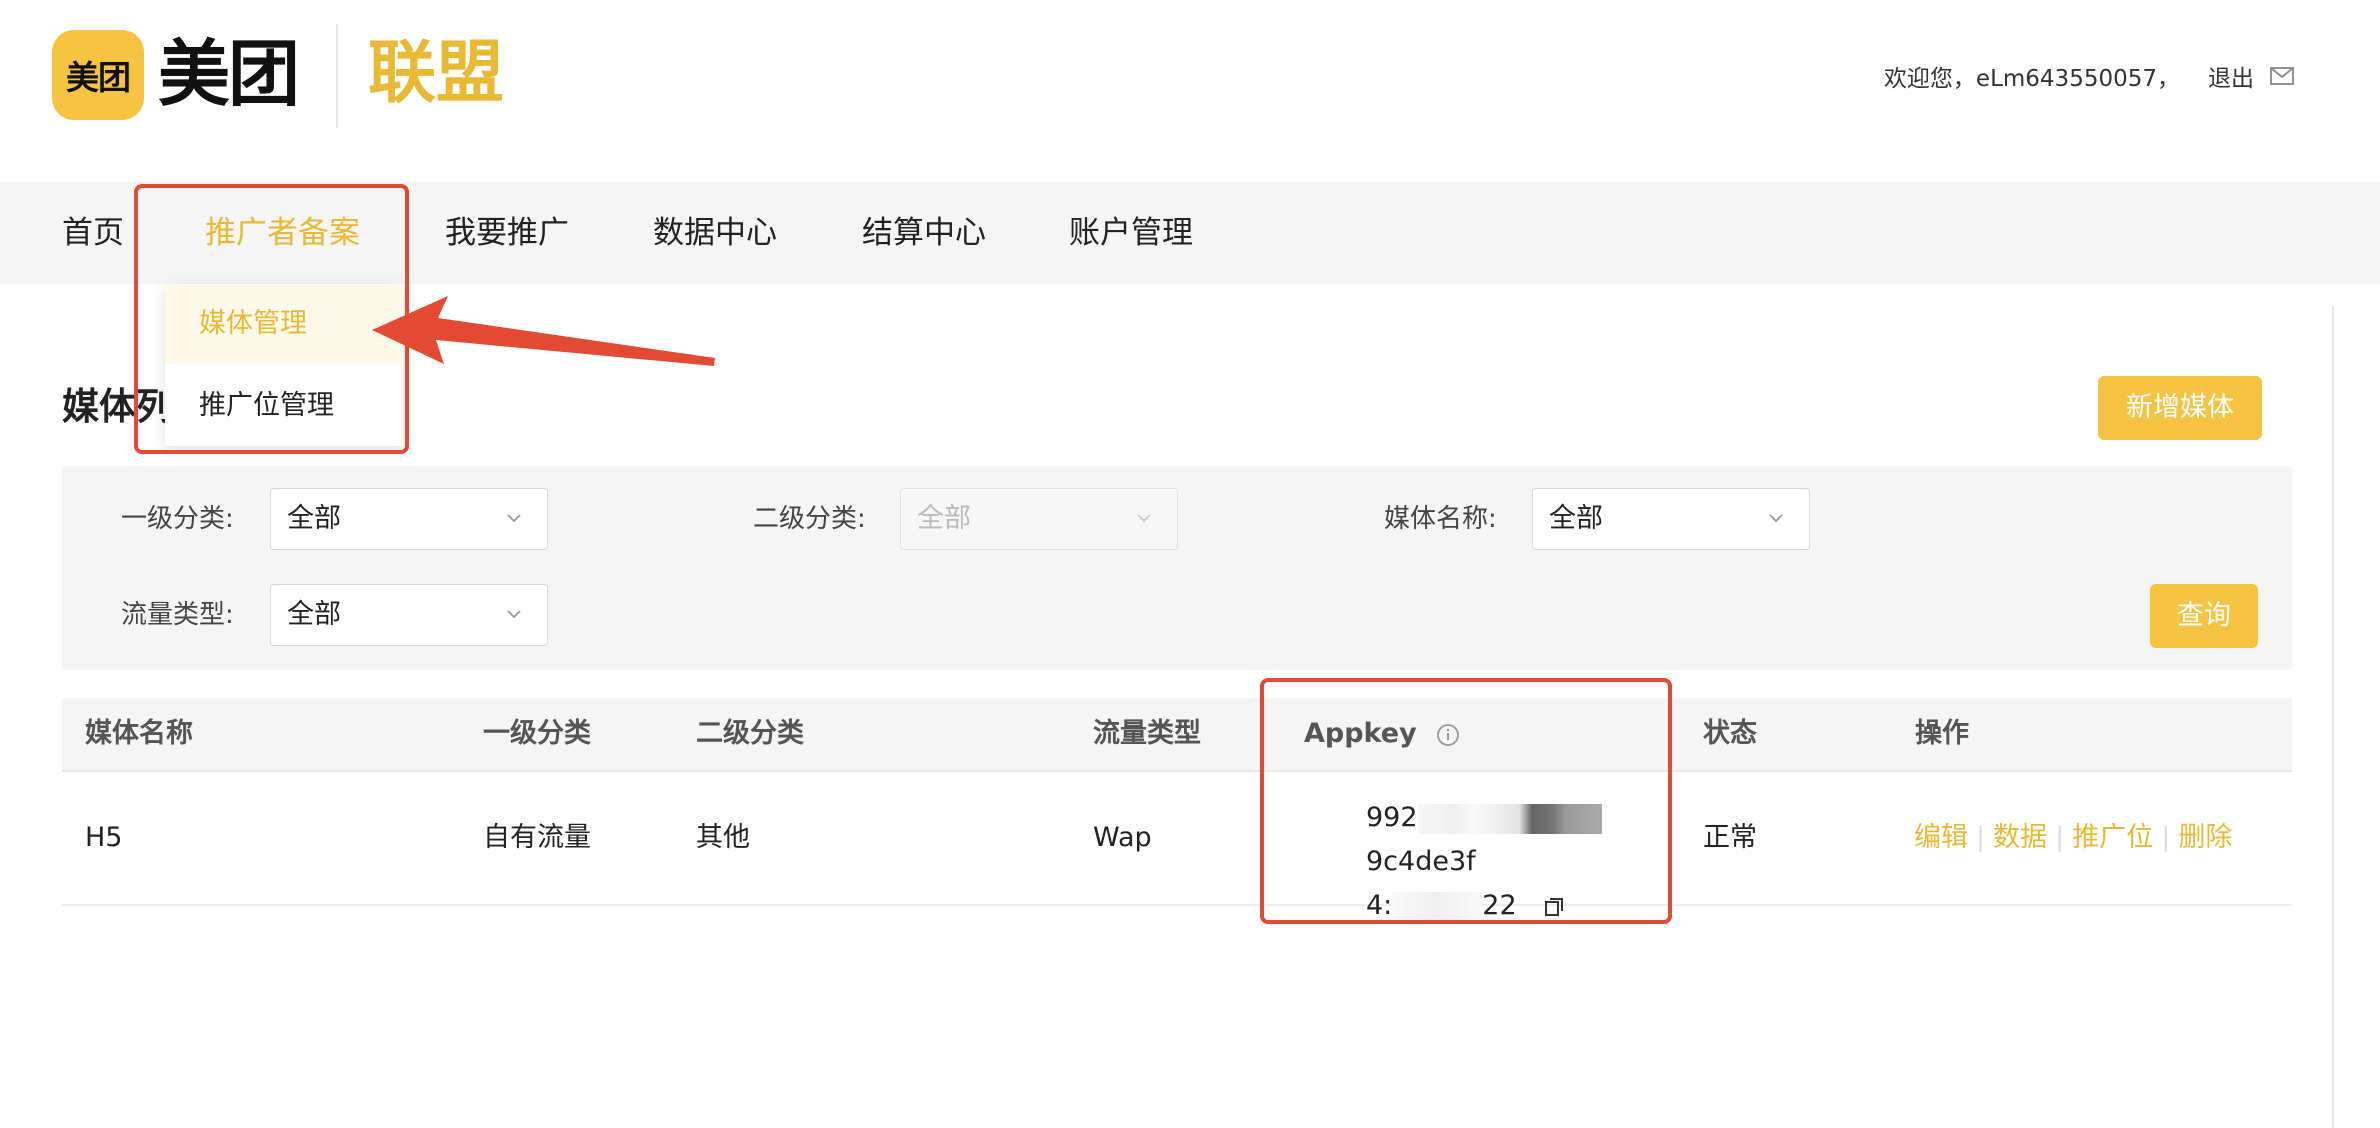  Describe the element at coordinates (2031, 79) in the screenshot. I see `welcome-text: 欢迎您，eLm643550057，` at that location.